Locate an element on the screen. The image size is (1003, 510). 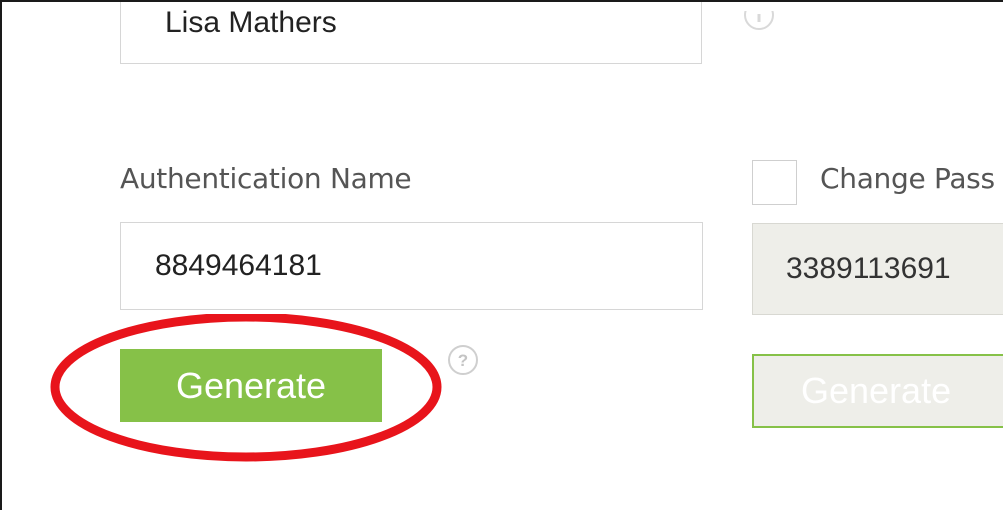
question-mark-icon: ? is located at coordinates (463, 360).